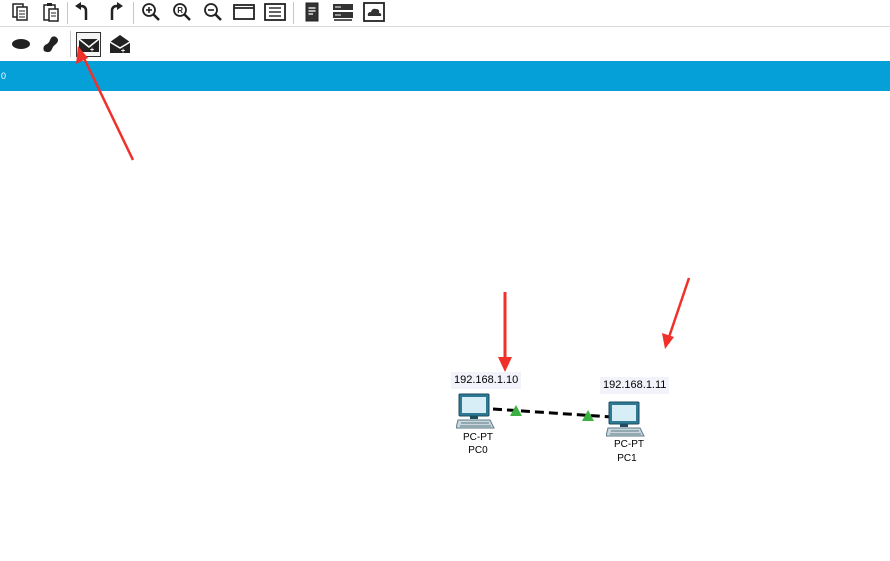 The height and width of the screenshot is (561, 890). Describe the element at coordinates (486, 380) in the screenshot. I see `pc0-ip-label: 192.168.1.10` at that location.